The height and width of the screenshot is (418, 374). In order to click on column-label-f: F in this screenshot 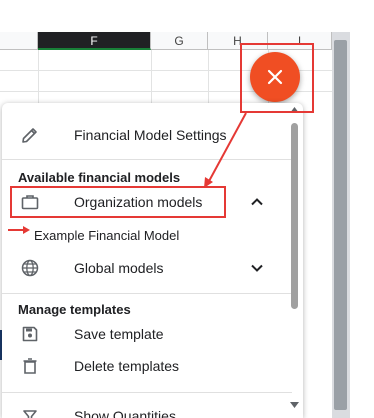, I will do `click(94, 41)`.